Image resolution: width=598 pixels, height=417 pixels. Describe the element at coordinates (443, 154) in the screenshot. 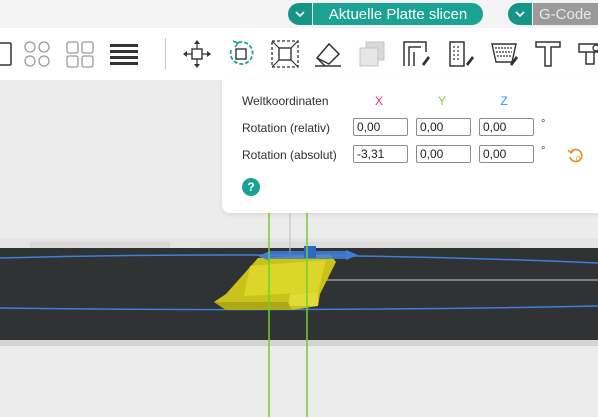

I see `rotation-absolute-y-input: 0,00` at that location.